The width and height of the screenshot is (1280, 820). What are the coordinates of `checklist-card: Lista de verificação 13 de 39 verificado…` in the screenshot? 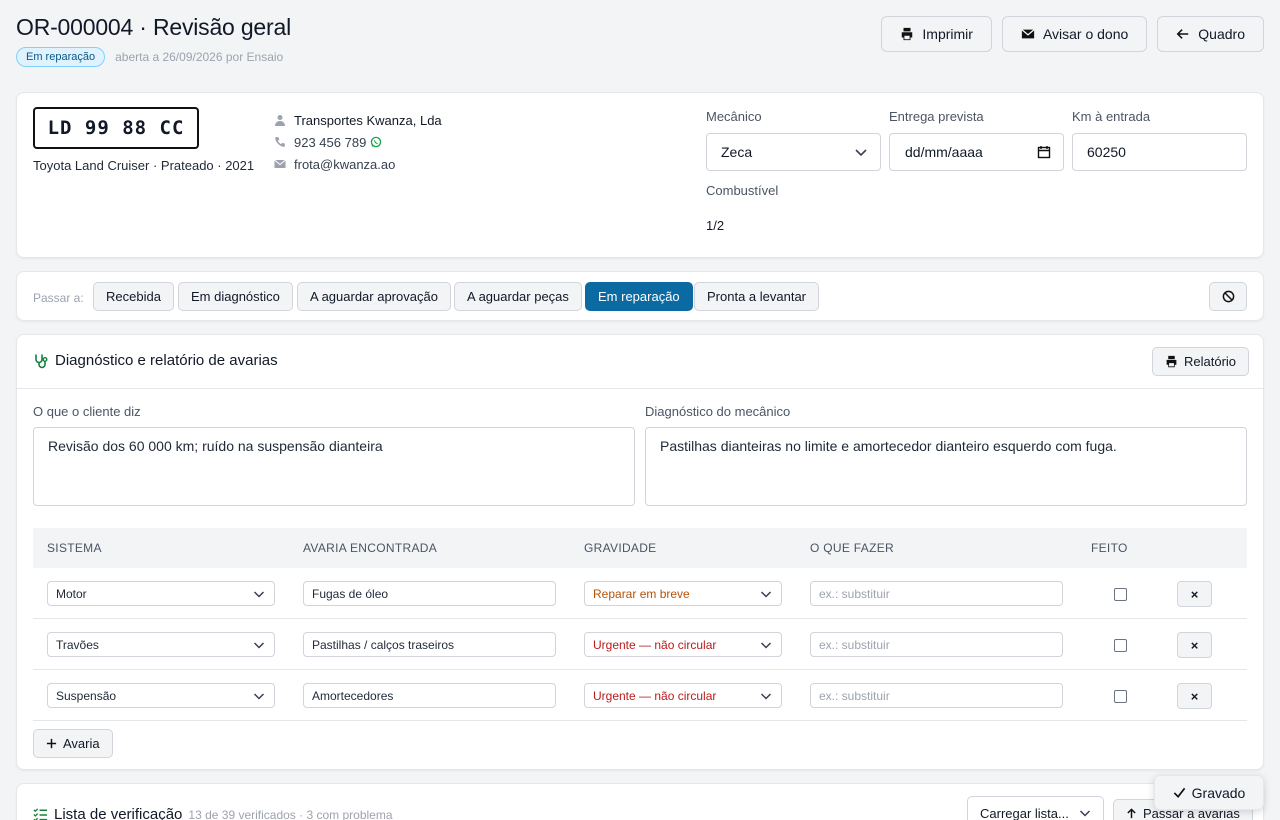 It's located at (640, 801).